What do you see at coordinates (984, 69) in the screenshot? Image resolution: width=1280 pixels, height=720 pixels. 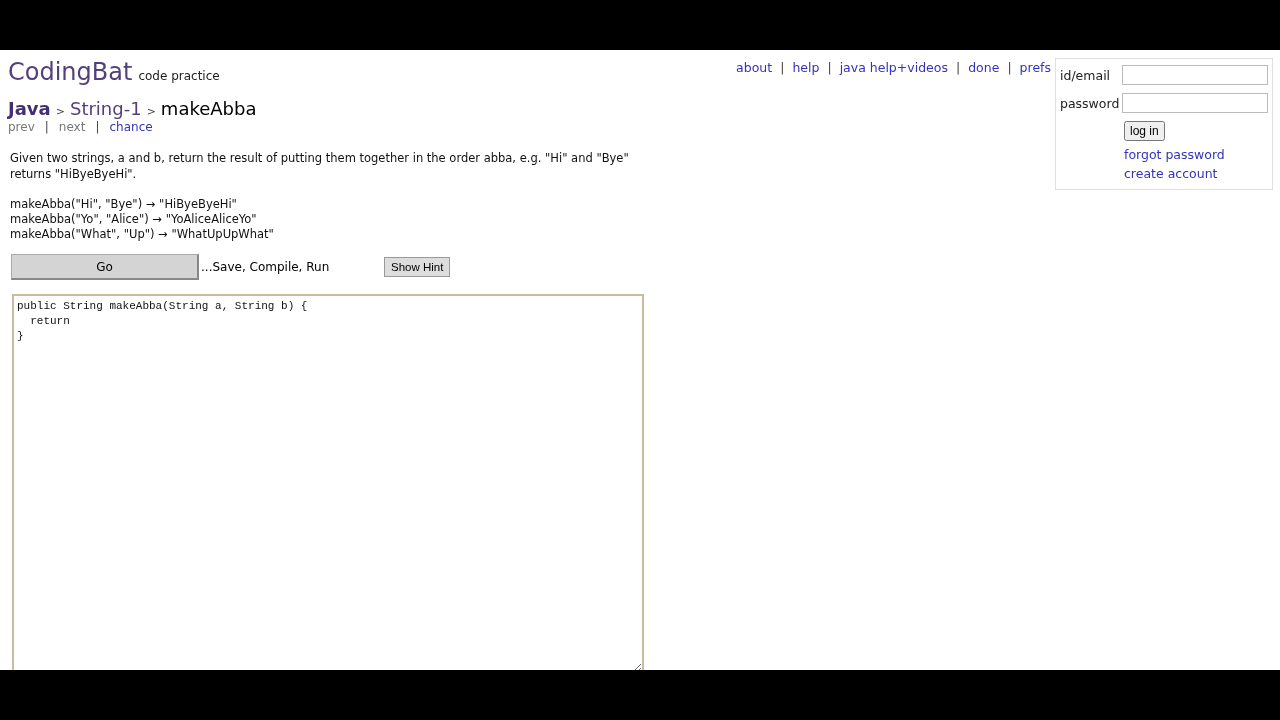 I see `nav-link: done` at bounding box center [984, 69].